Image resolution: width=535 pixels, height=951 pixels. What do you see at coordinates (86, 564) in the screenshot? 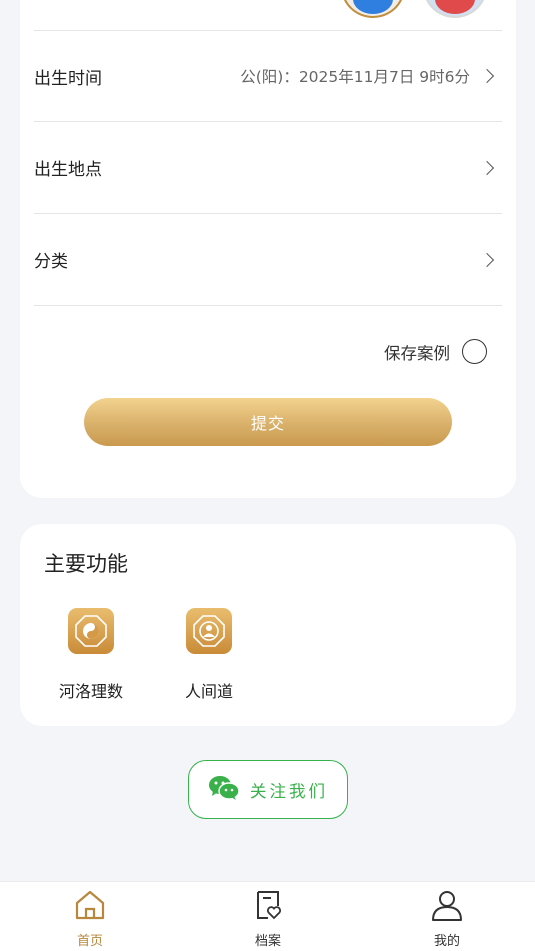
I see `features-title: 主要功能` at bounding box center [86, 564].